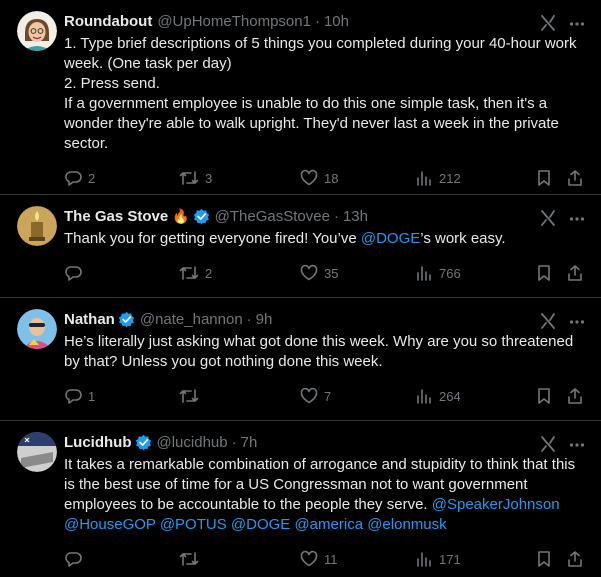 This screenshot has width=601, height=577. What do you see at coordinates (92, 396) in the screenshot?
I see `reply-count: 1` at bounding box center [92, 396].